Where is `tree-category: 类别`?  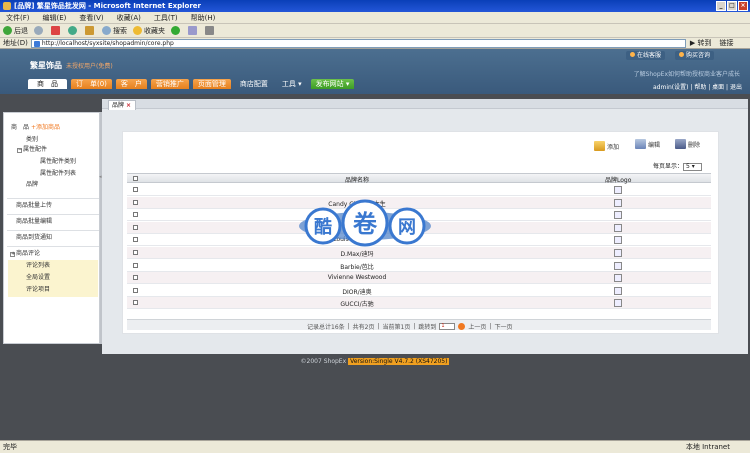
tree-category: 类别 is located at coordinates (32, 138).